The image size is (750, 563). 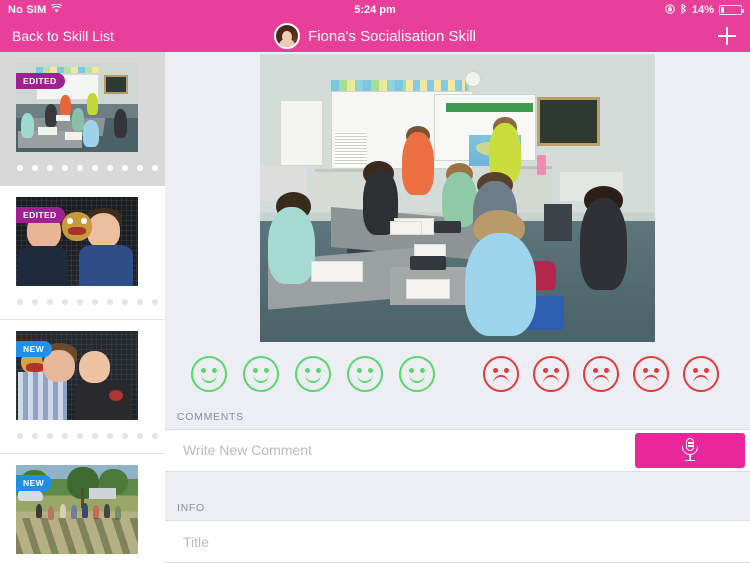 I want to click on add-media-button, so click(x=734, y=36).